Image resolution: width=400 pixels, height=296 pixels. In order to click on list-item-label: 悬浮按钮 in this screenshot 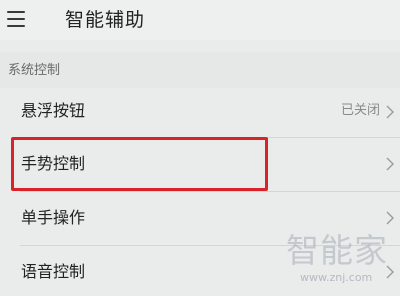, I will do `click(53, 110)`.